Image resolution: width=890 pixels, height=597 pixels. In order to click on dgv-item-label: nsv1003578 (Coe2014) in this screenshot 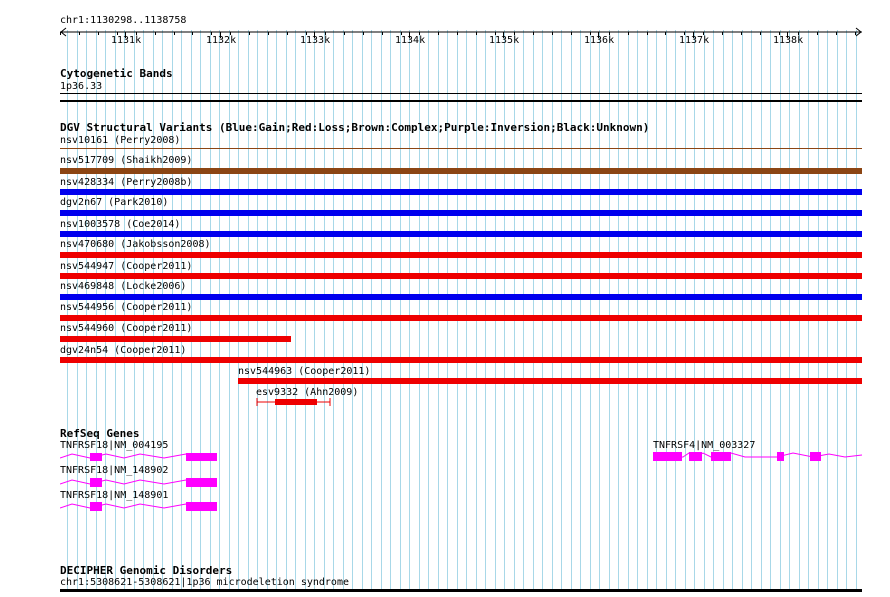, I will do `click(120, 225)`.